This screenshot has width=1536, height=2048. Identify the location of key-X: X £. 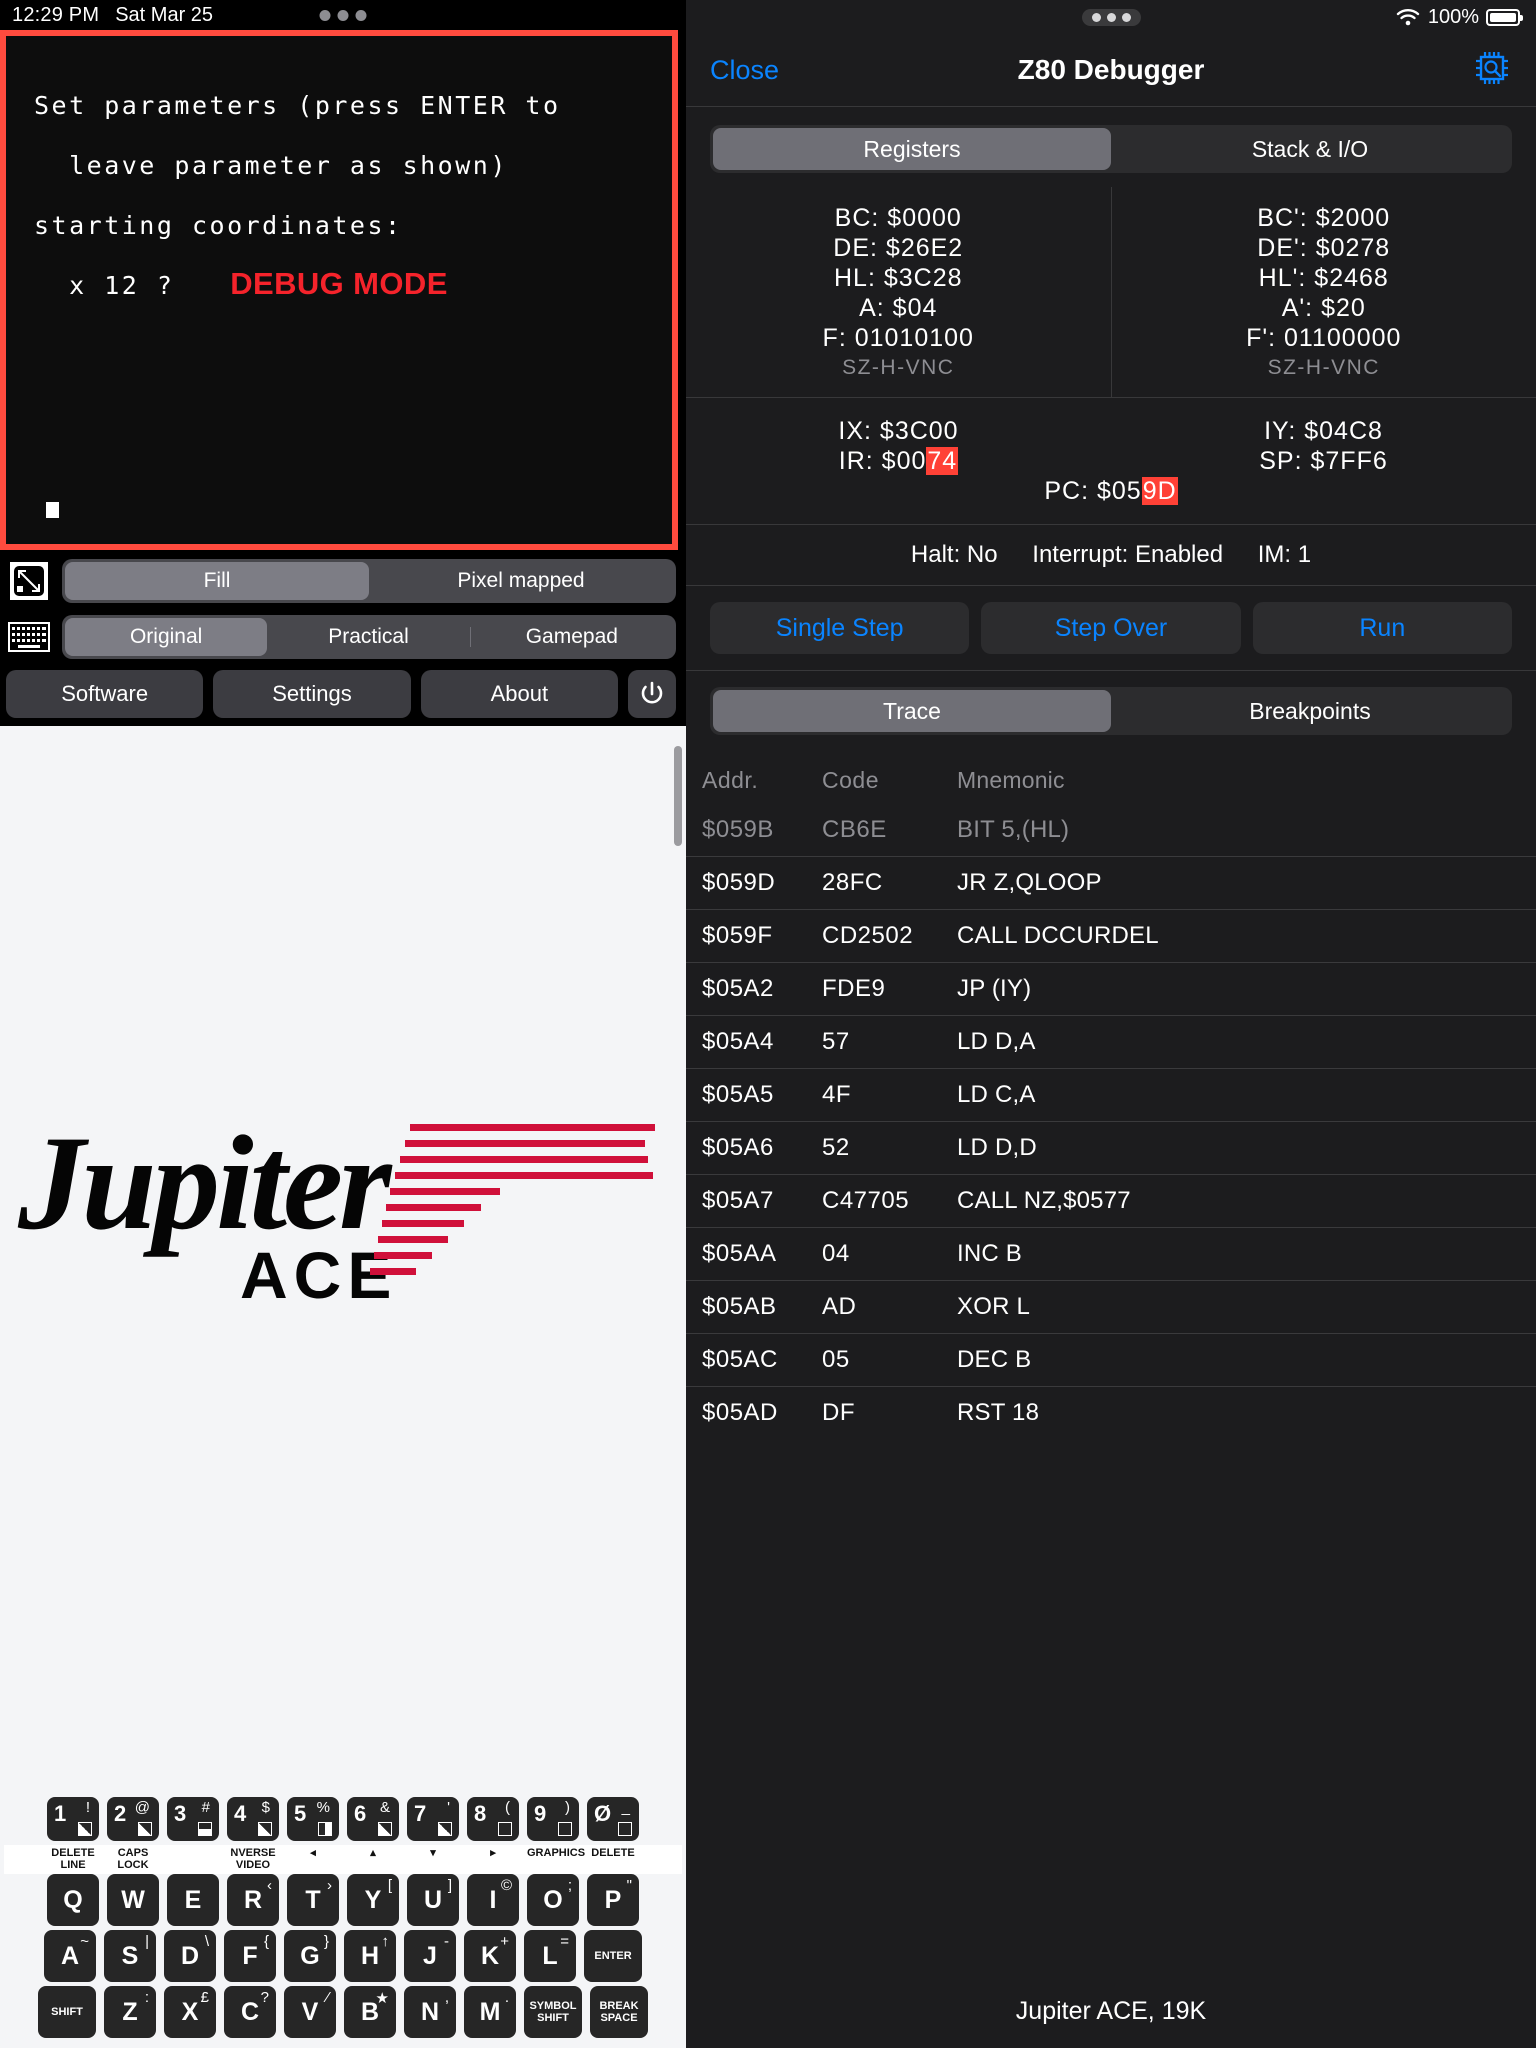
(190, 2012).